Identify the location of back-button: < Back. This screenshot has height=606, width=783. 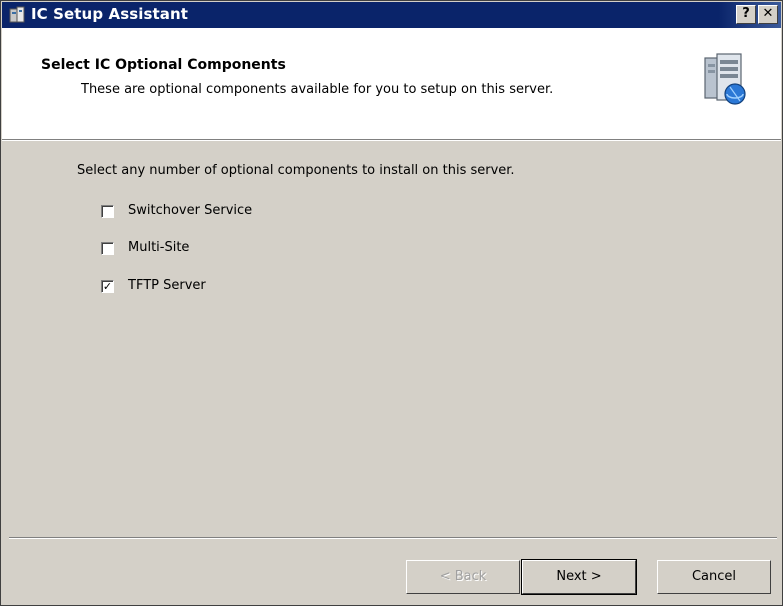
(463, 577).